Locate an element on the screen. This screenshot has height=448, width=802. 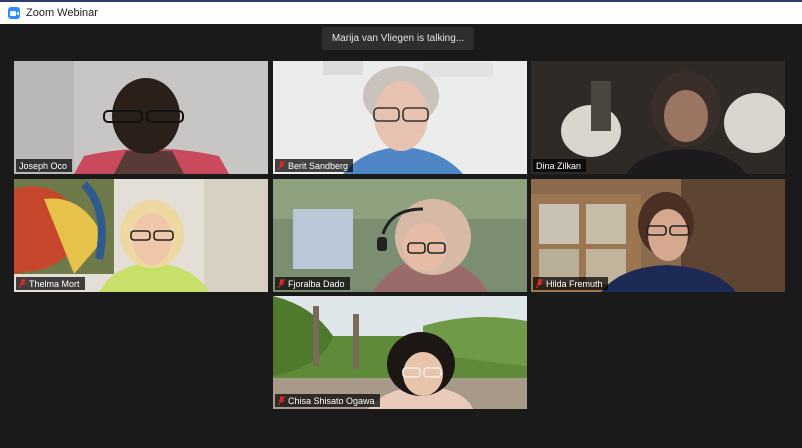
video-tile: Joseph Oco is located at coordinates (141, 117).